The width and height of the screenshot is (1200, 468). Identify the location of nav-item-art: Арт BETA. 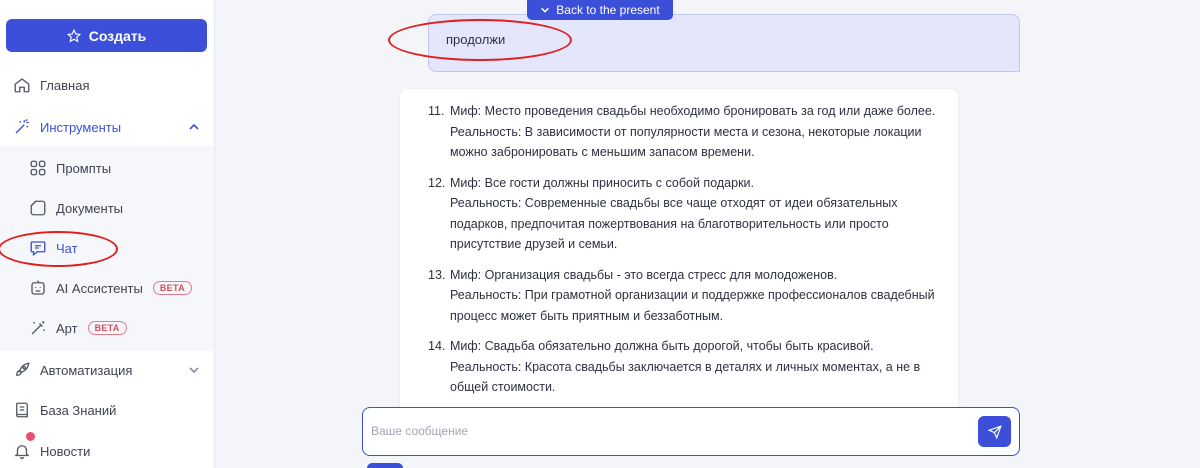
(107, 328).